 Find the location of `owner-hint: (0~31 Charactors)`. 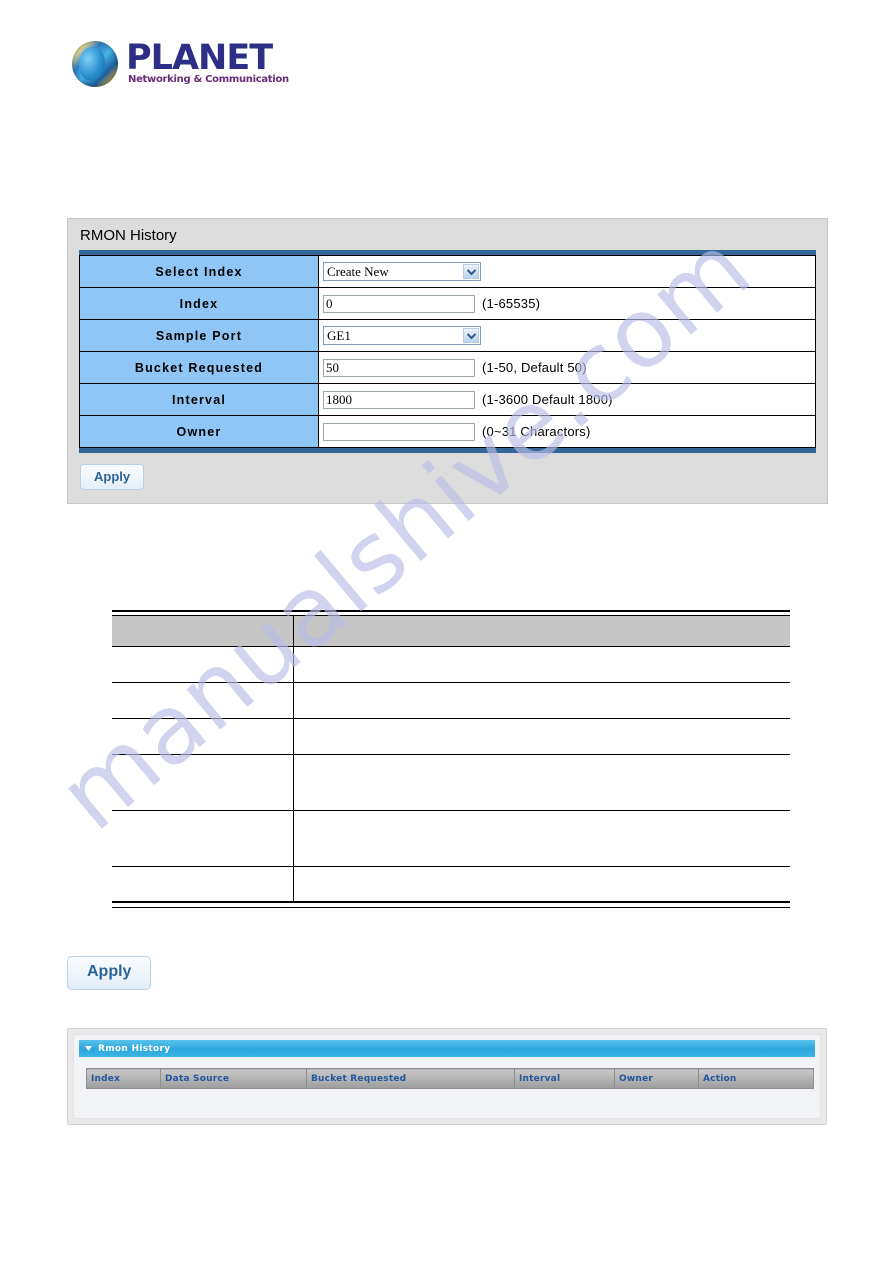

owner-hint: (0~31 Charactors) is located at coordinates (536, 431).